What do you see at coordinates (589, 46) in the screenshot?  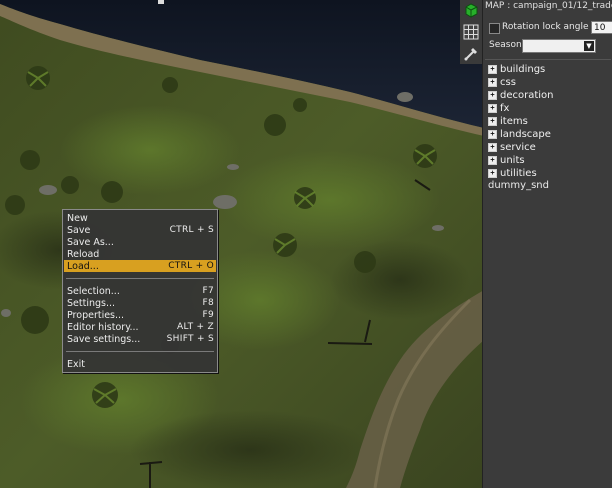 I see `chevron-down-icon: ▼` at bounding box center [589, 46].